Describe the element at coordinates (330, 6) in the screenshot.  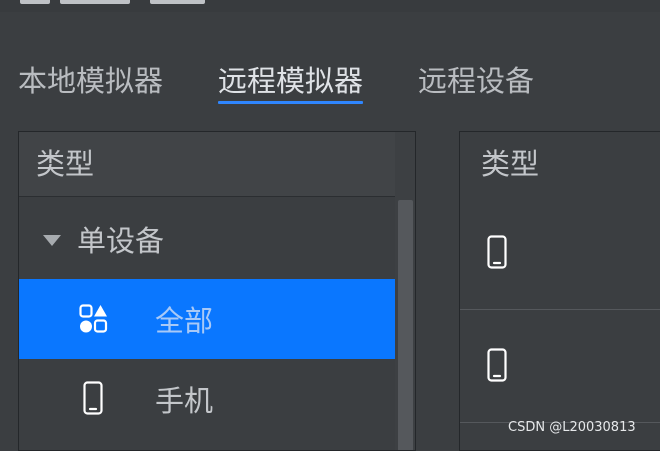
I see `cropped-title-bar` at that location.